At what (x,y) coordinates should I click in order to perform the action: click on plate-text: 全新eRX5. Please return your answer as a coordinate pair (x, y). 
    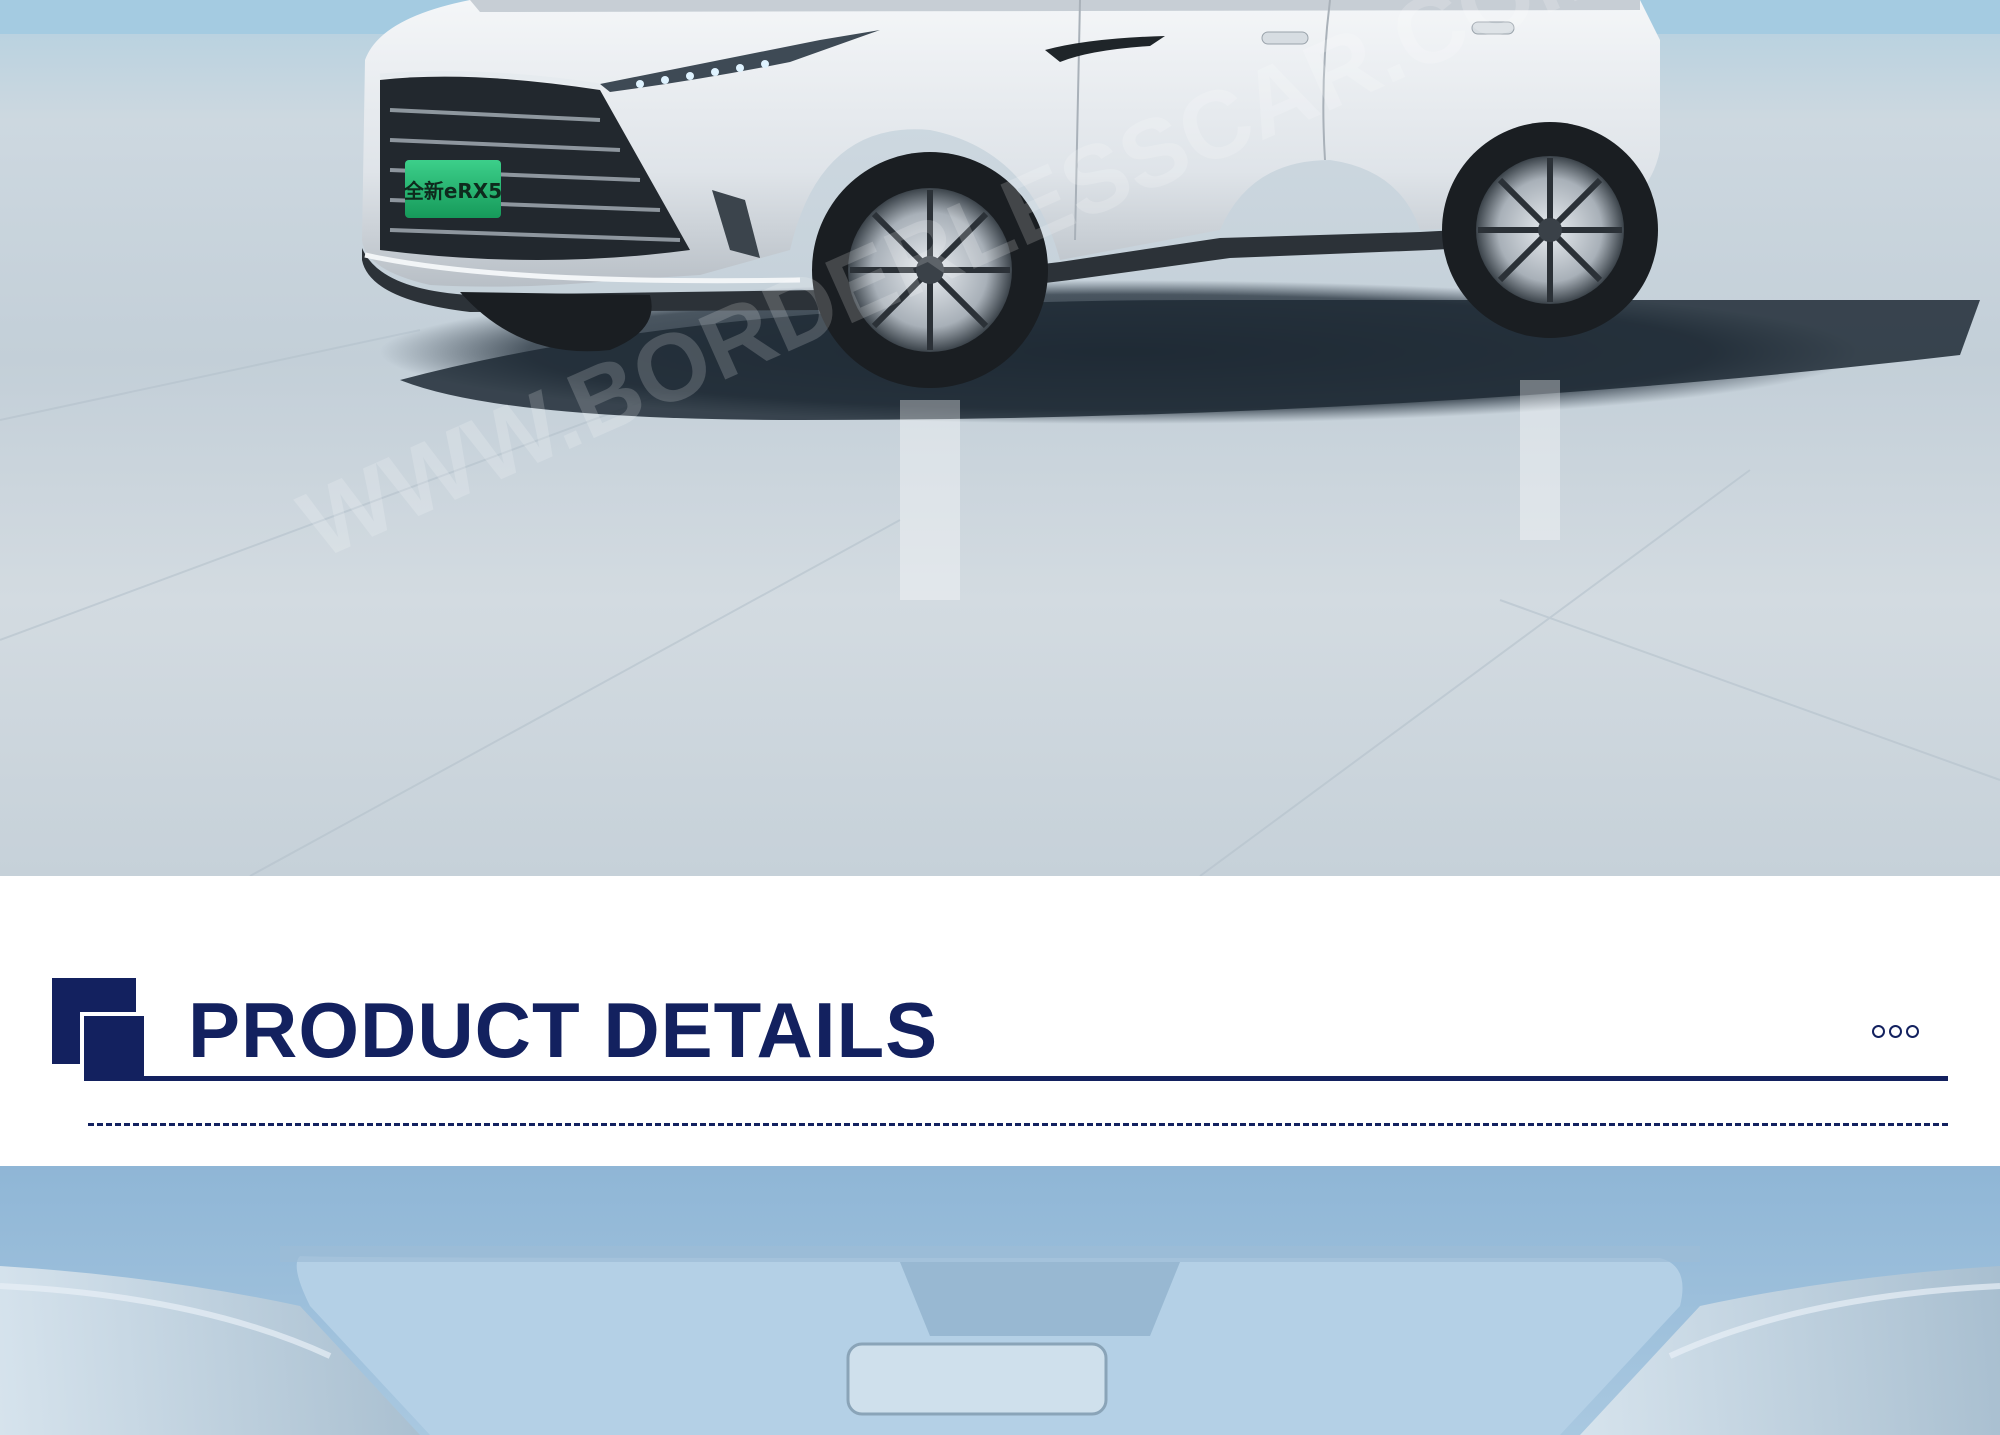
    Looking at the image, I should click on (452, 191).